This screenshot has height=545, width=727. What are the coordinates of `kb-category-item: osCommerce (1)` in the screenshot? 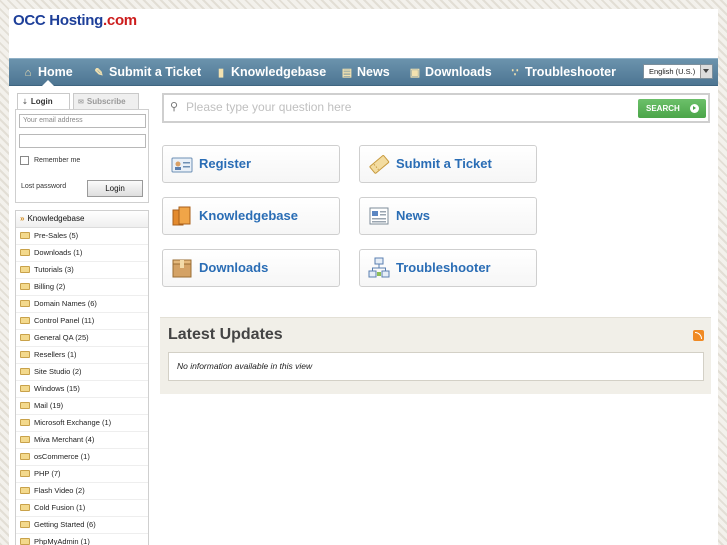 It's located at (82, 457).